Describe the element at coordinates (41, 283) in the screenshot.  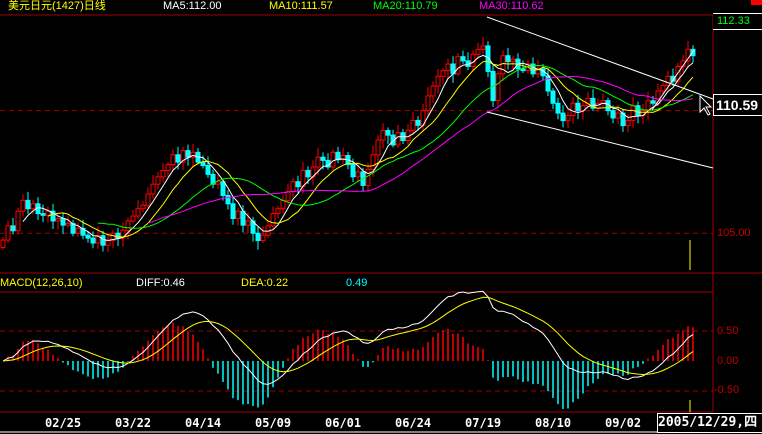
I see `macd-title: MACD(12,26,10)` at that location.